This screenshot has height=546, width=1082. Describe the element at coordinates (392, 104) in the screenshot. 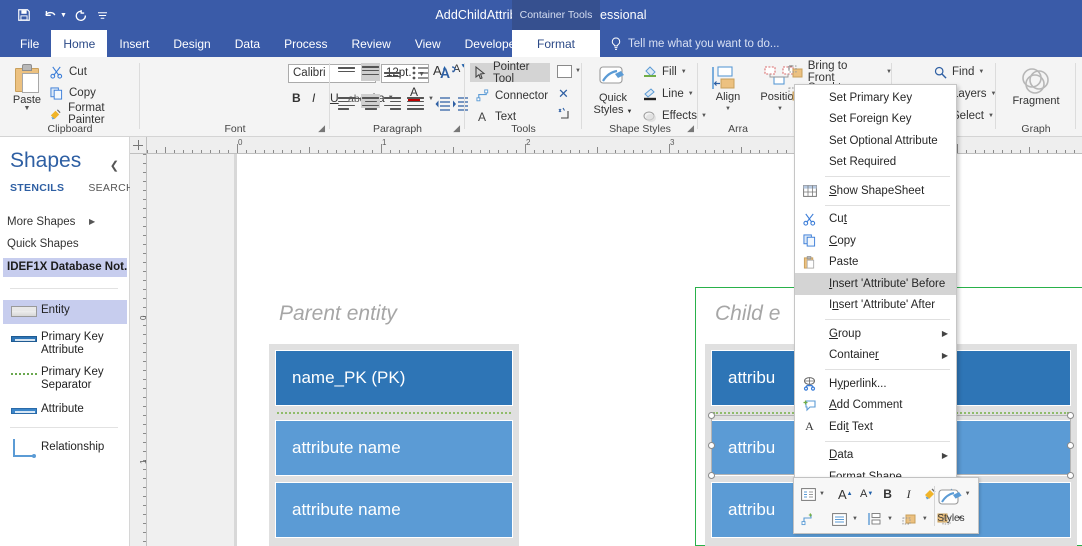

I see `align-right-button` at that location.